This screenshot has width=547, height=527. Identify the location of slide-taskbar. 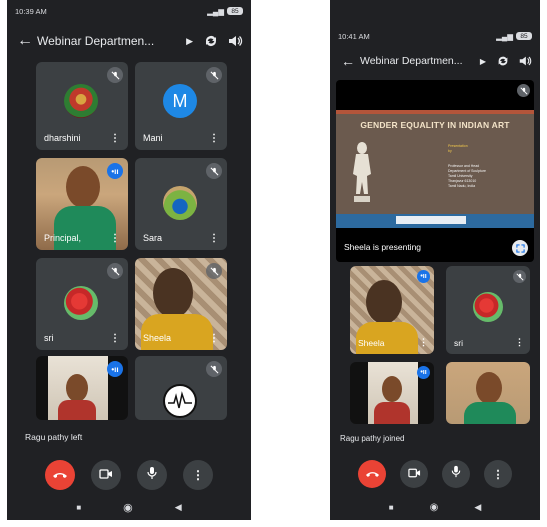
(435, 221).